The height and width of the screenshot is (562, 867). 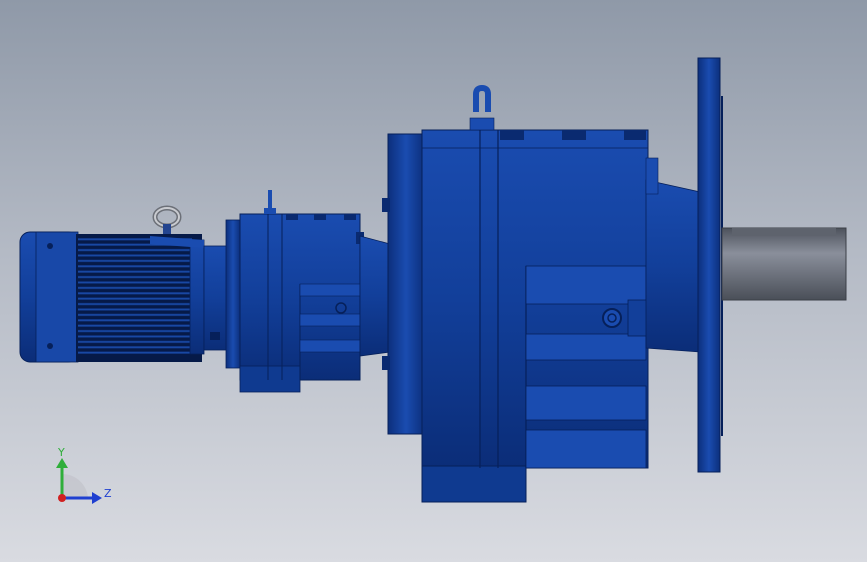 I want to click on main-housing-front-flange, so click(x=403, y=284).